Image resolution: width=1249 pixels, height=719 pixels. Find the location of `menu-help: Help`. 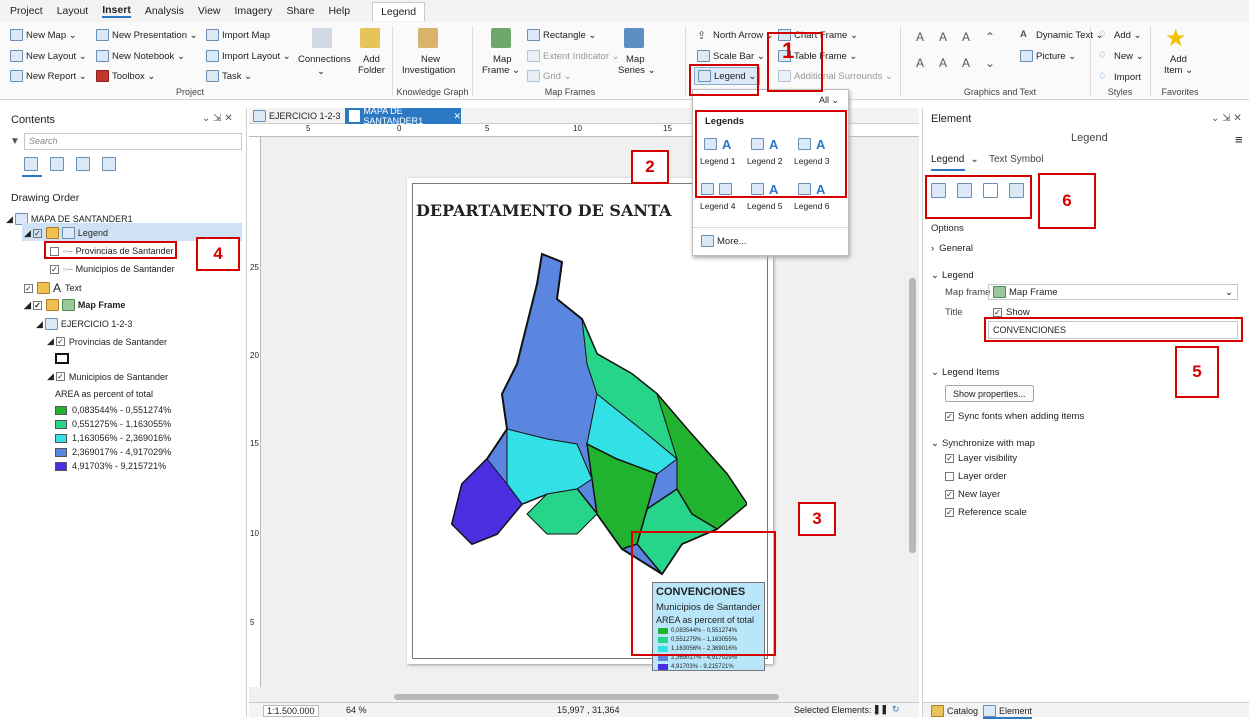

menu-help: Help is located at coordinates (339, 11).